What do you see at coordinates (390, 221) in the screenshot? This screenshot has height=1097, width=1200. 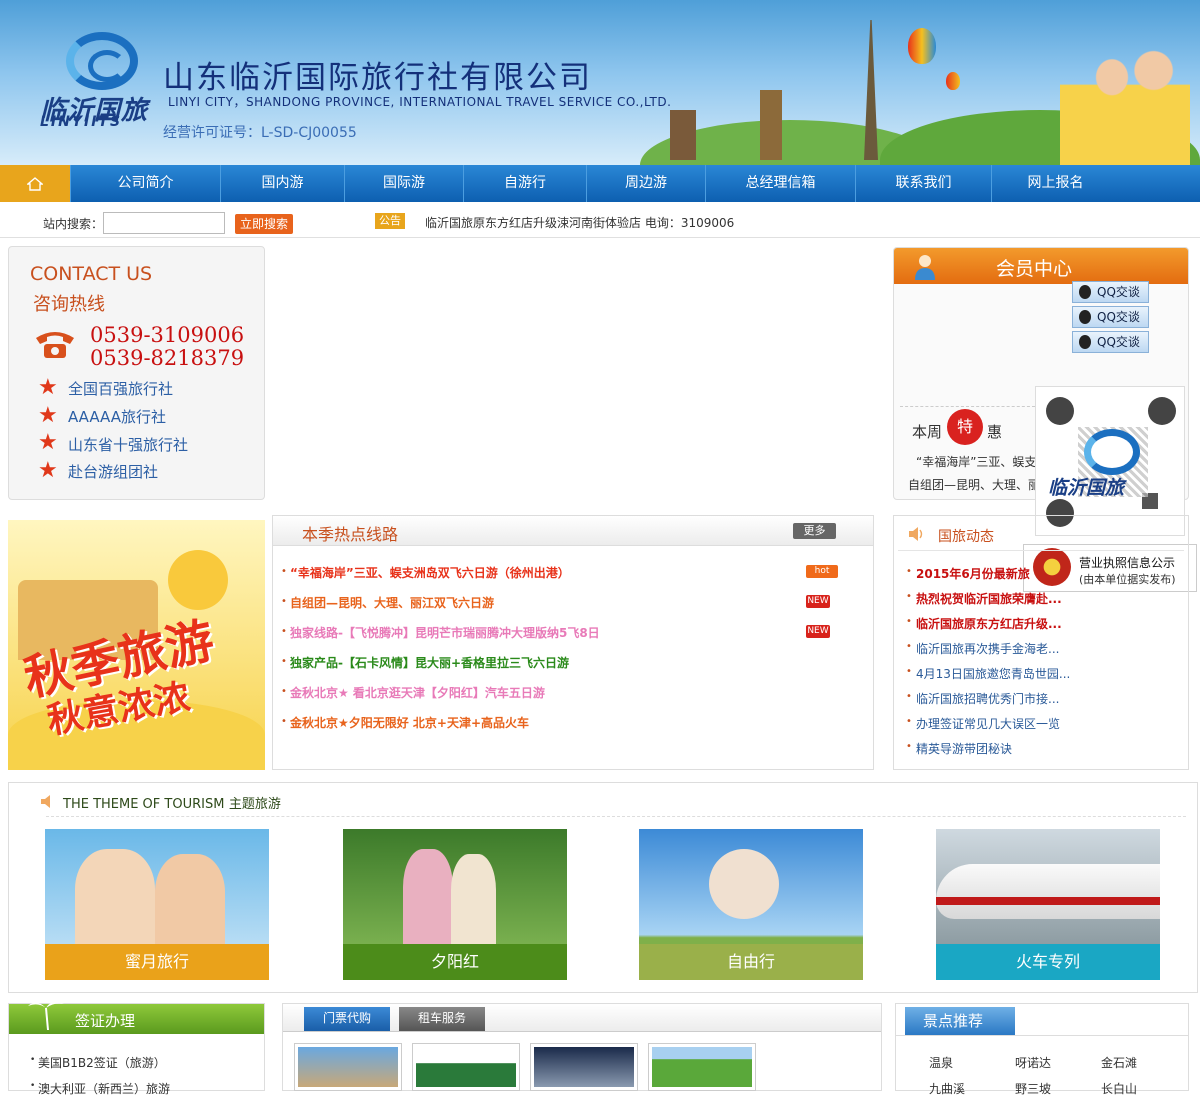 I see `notice-badge: 公告` at bounding box center [390, 221].